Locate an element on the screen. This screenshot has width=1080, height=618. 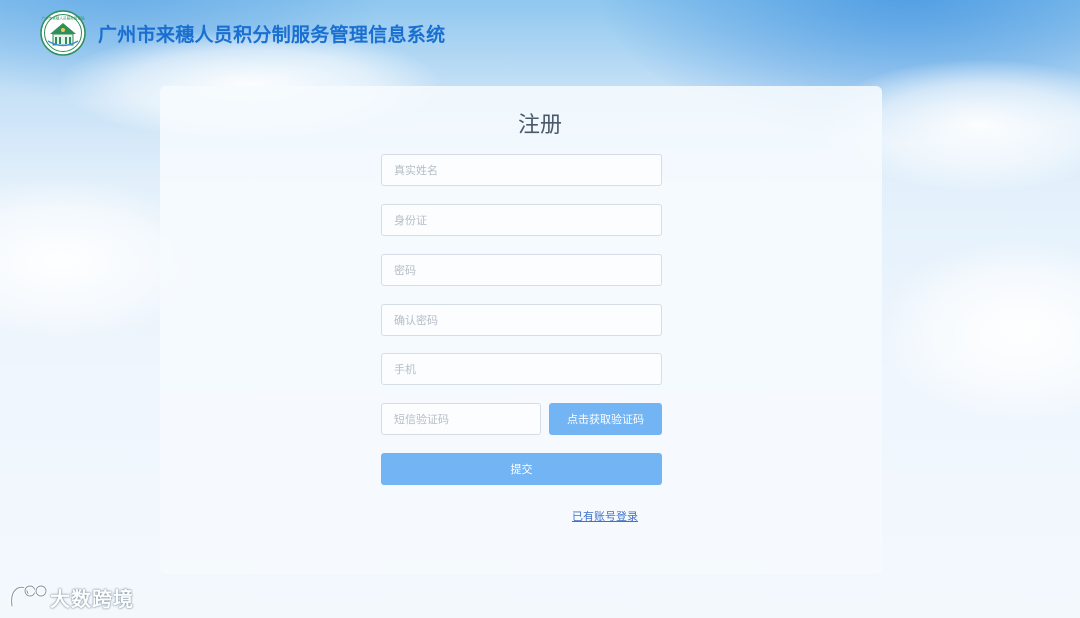
watermark-text: 大数跨境 is located at coordinates (92, 598).